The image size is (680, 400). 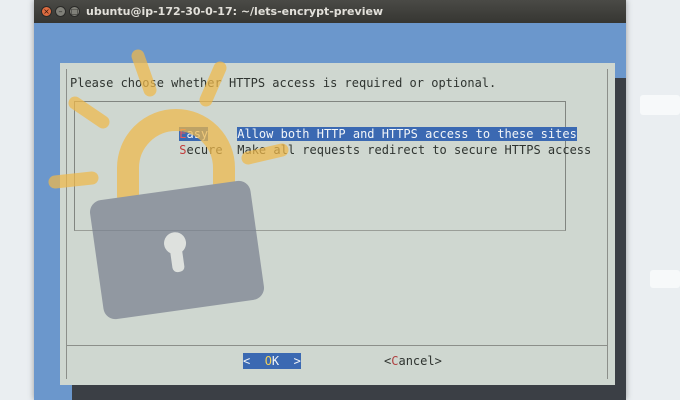 What do you see at coordinates (46, 11) in the screenshot?
I see `close-icon: ×` at bounding box center [46, 11].